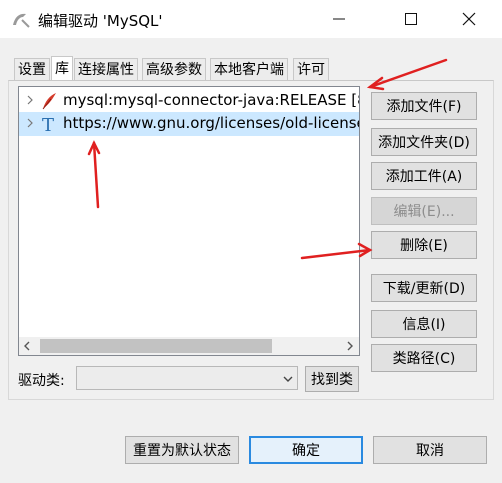  Describe the element at coordinates (411, 19) in the screenshot. I see `maximize-icon` at that location.